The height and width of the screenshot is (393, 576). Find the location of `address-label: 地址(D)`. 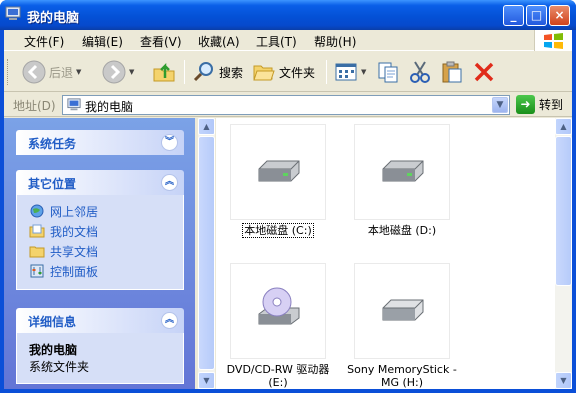

address-label: 地址(D) is located at coordinates (34, 106).